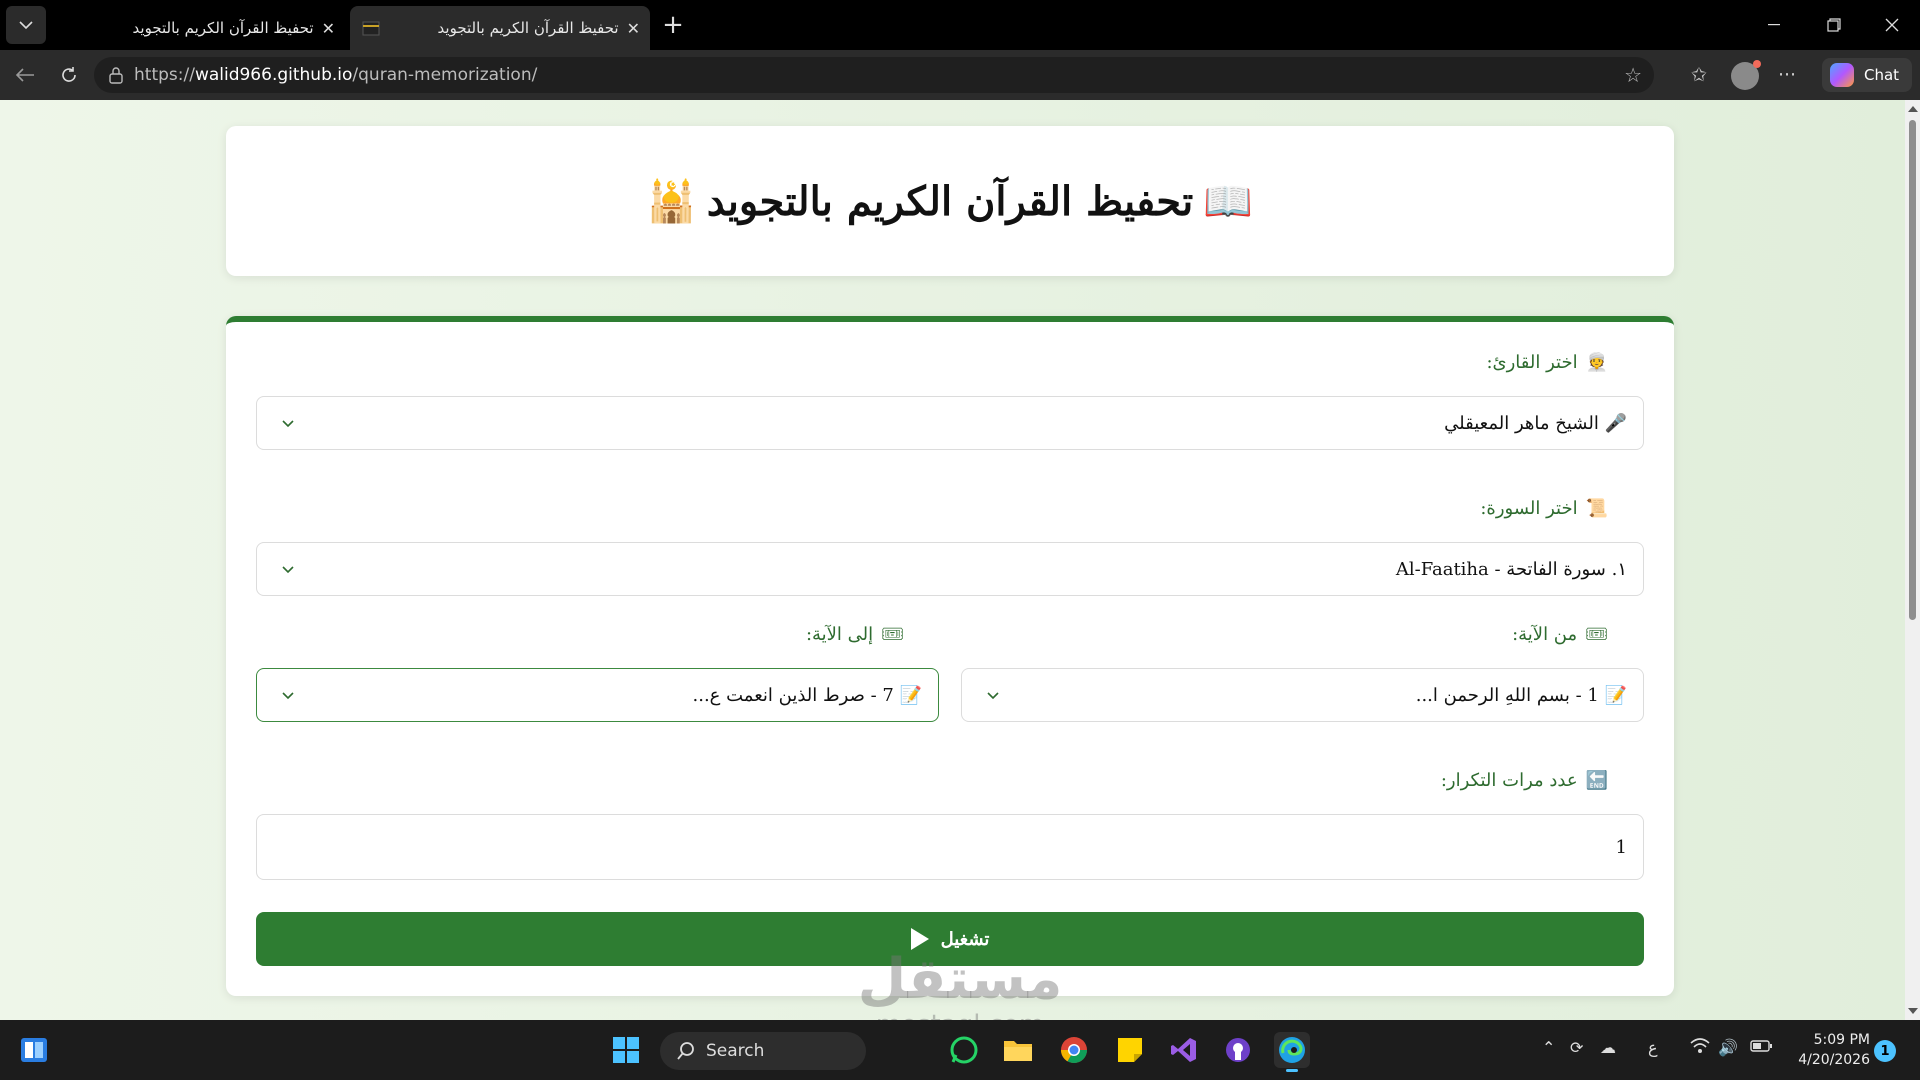 Image resolution: width=1920 pixels, height=1080 pixels. Describe the element at coordinates (1018, 1050) in the screenshot. I see `file-explorer-icon` at that location.